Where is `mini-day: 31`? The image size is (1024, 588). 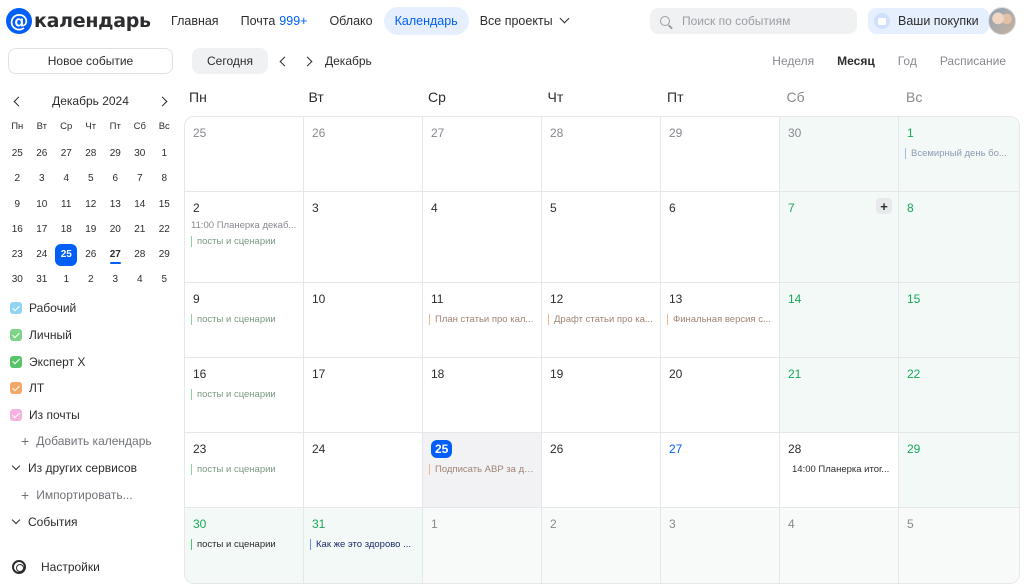 mini-day: 31 is located at coordinates (42, 279).